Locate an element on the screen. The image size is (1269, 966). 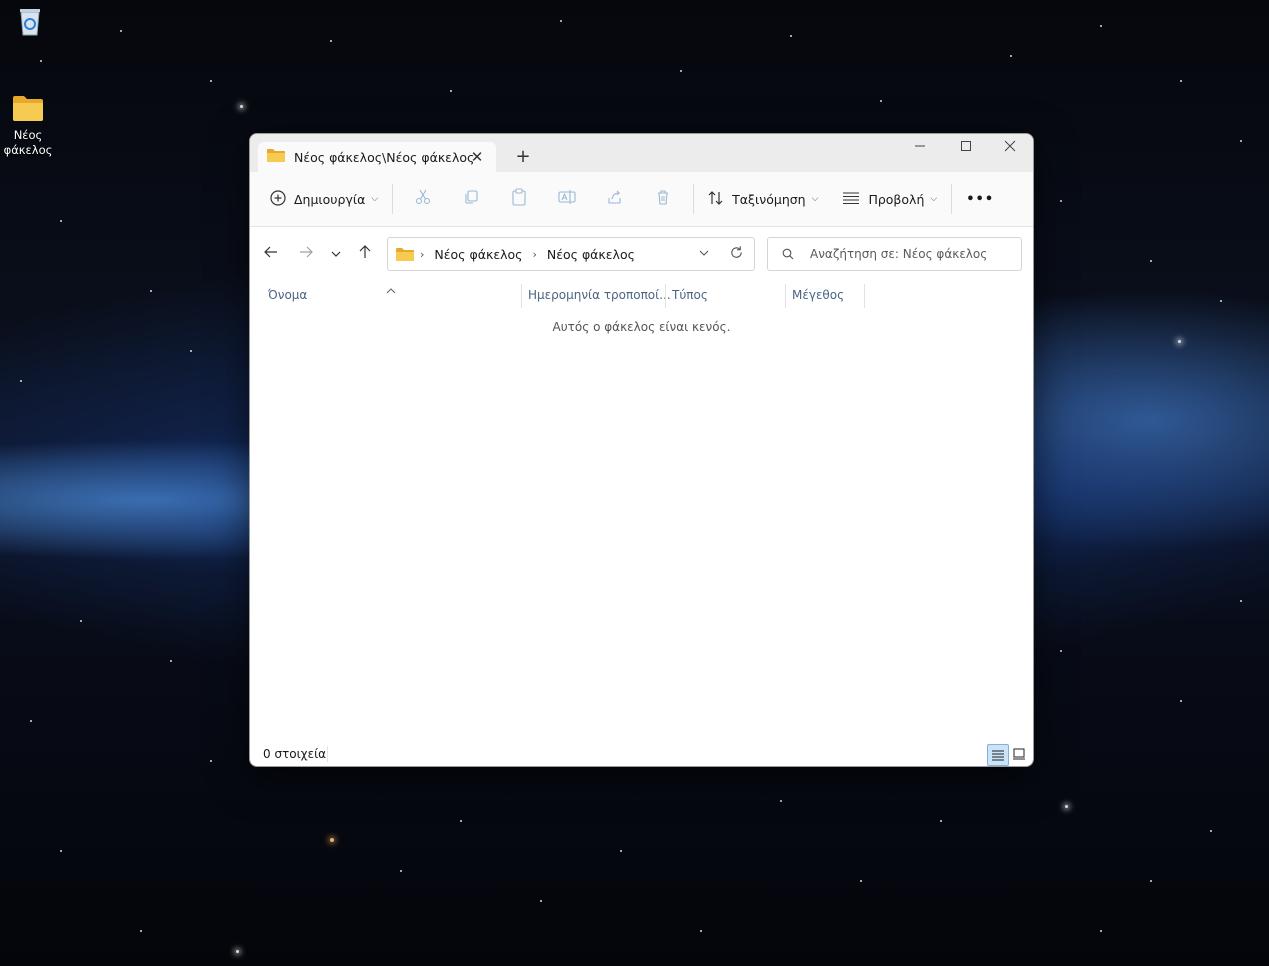
column-header-size: Μέγεθος is located at coordinates (818, 295).